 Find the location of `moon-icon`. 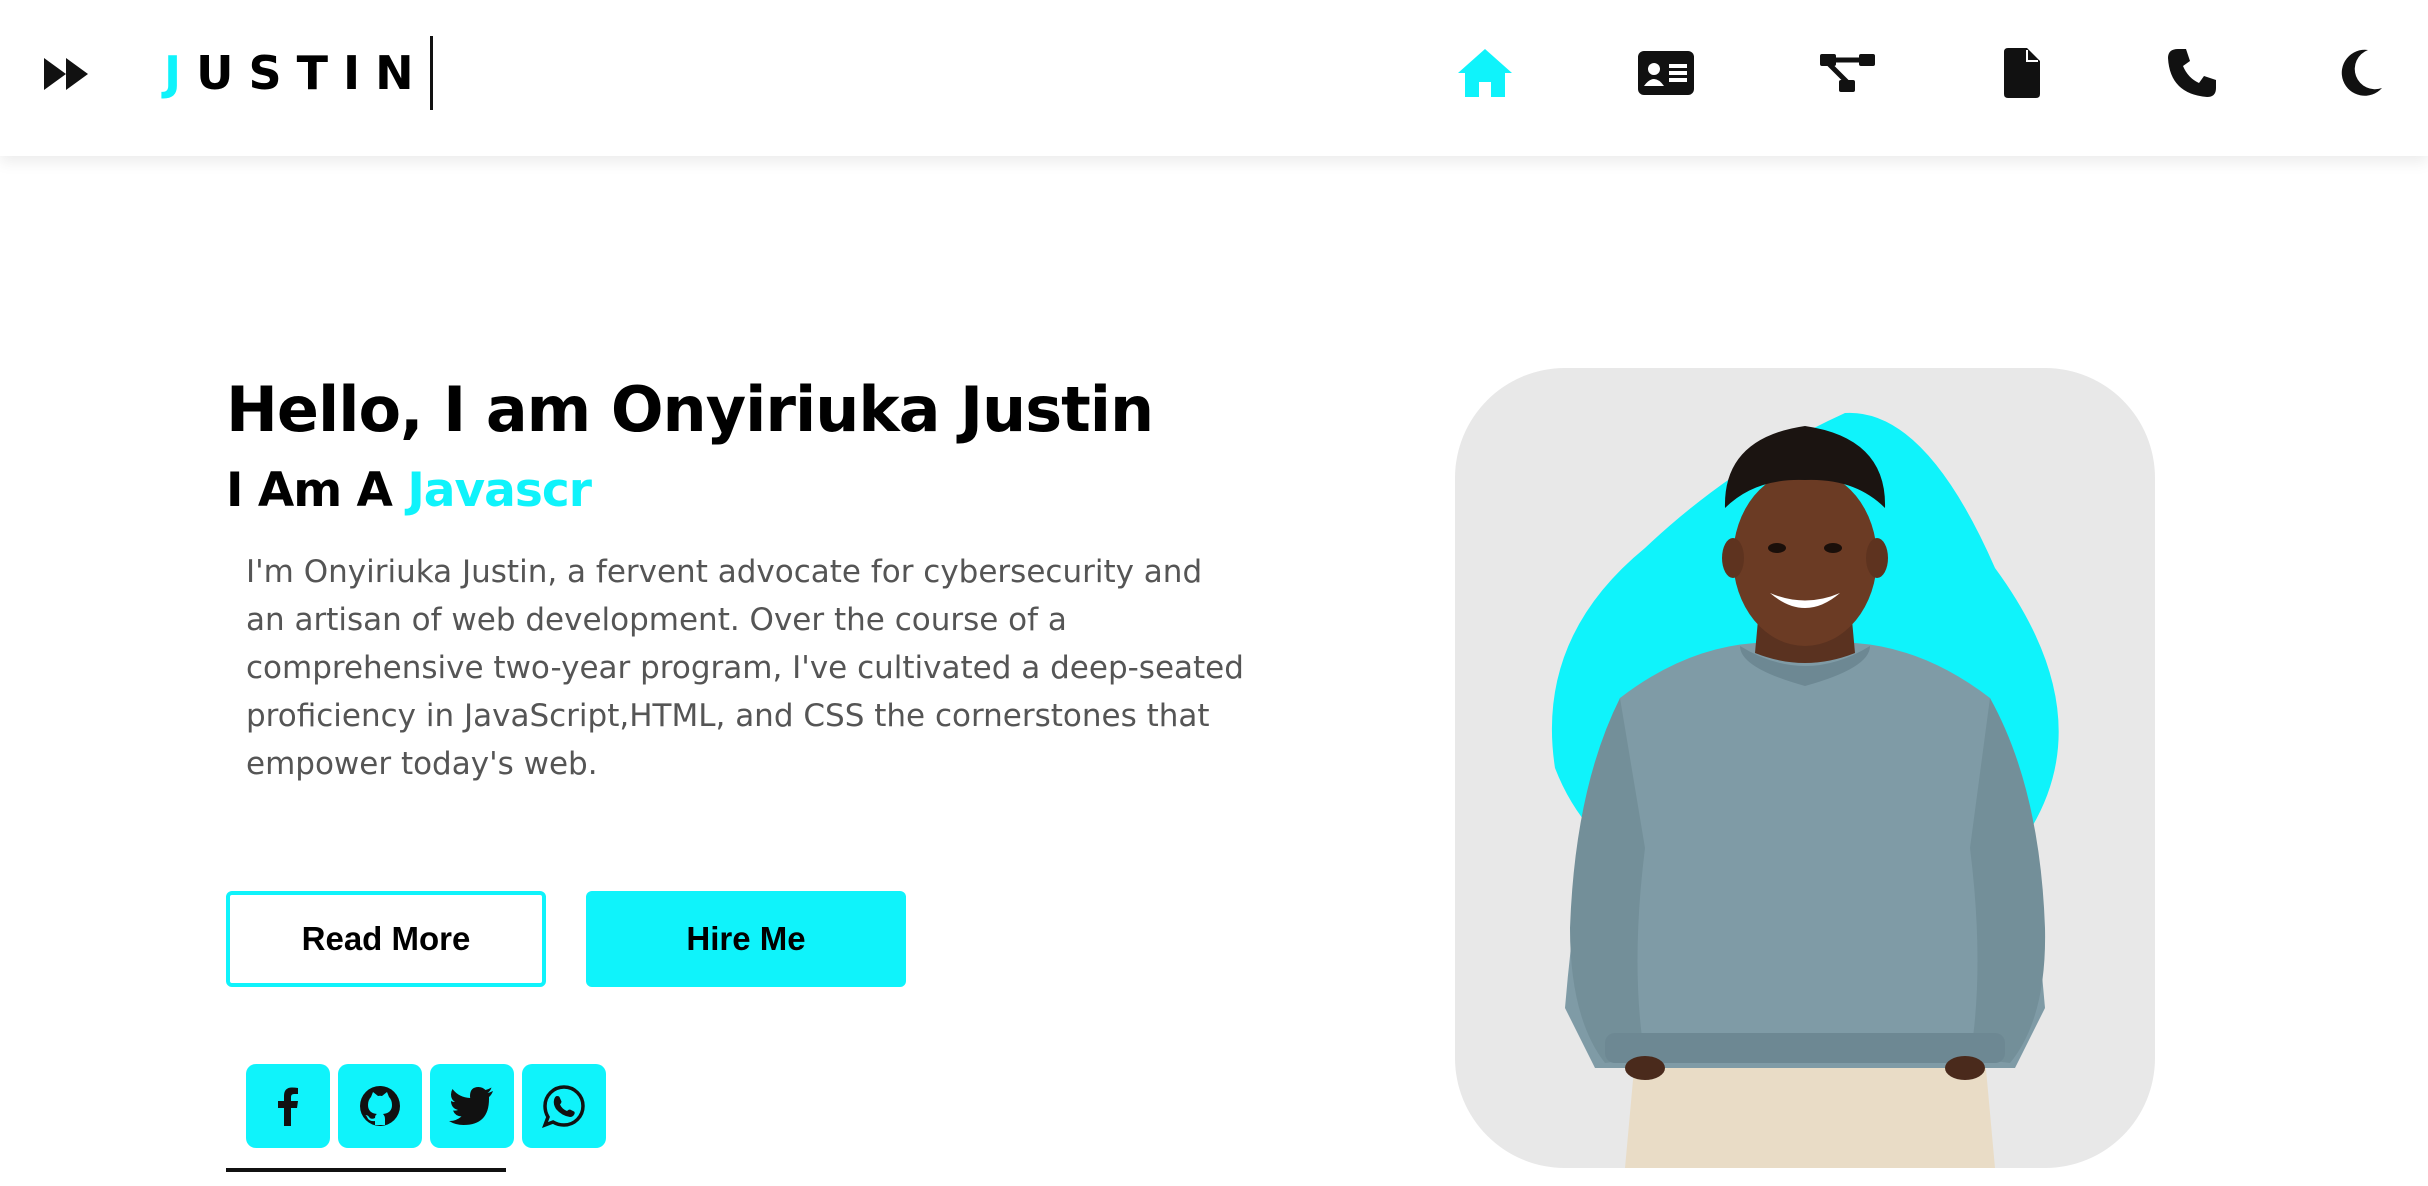

moon-icon is located at coordinates (2361, 73).